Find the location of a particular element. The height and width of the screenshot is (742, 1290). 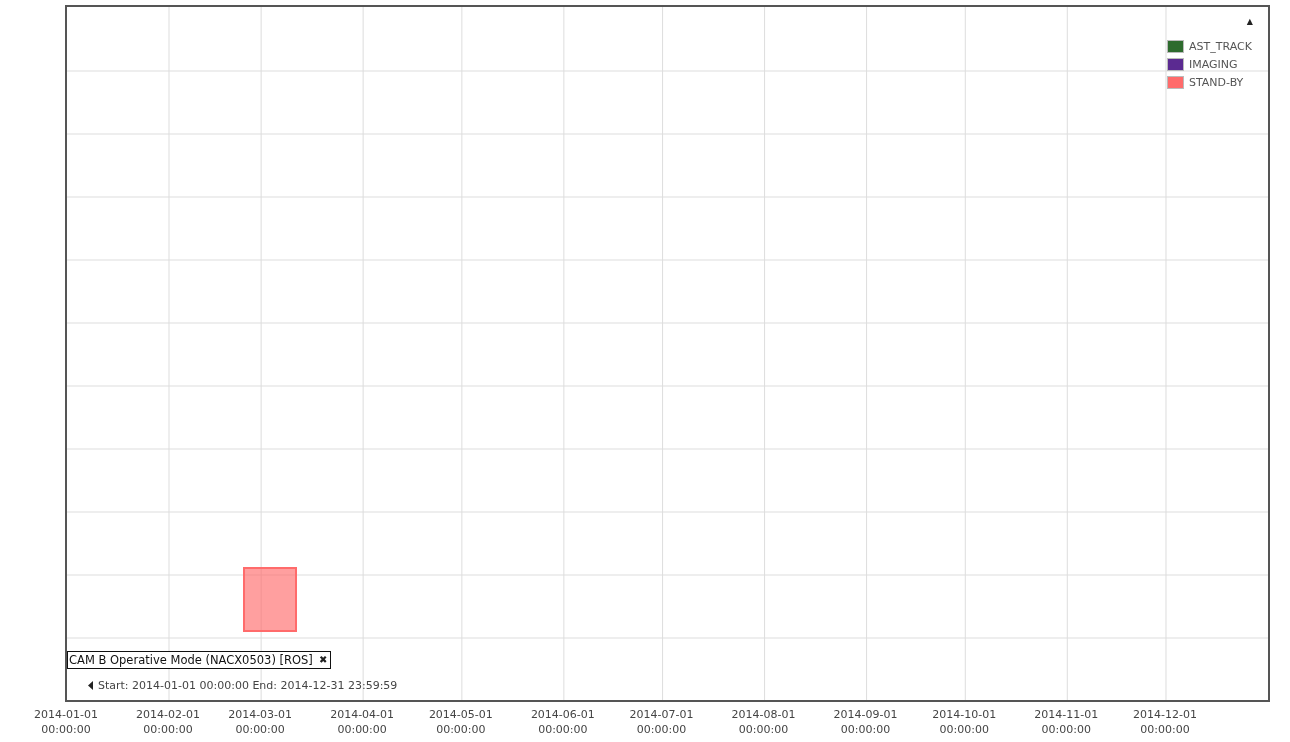

axis-date-label: 2014-08-01 is located at coordinates (763, 714).